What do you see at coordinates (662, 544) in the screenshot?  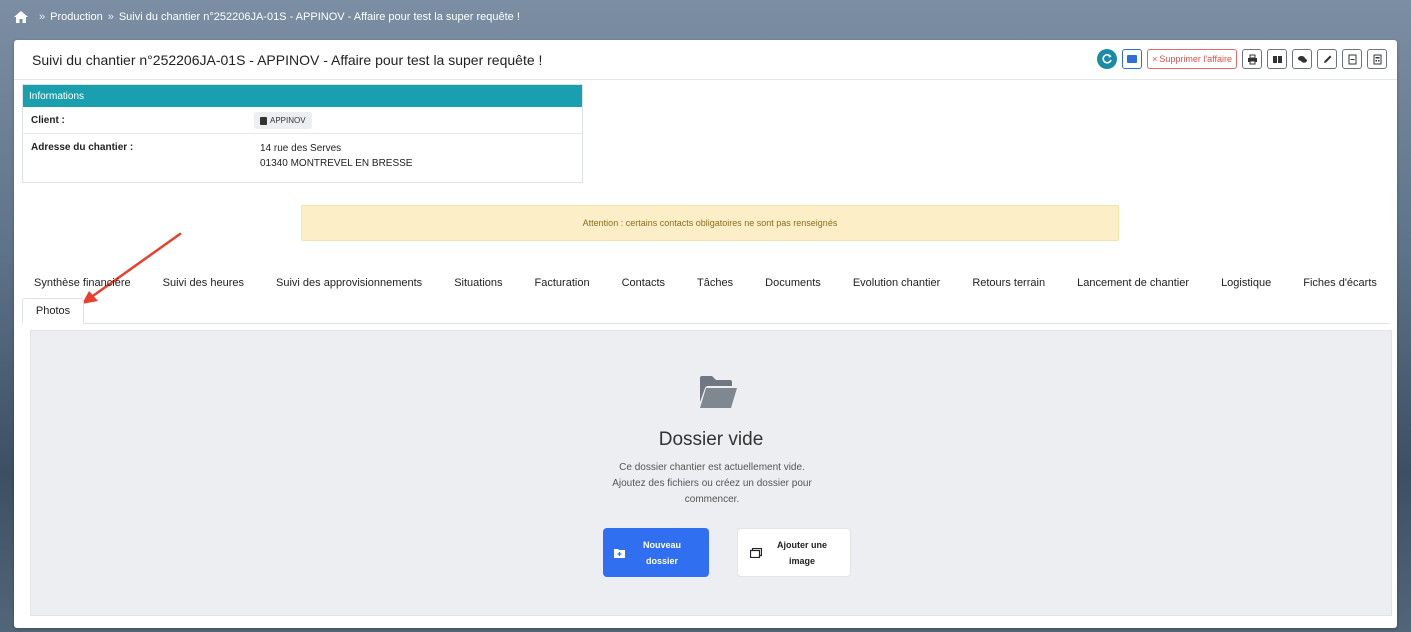 I see `new-folder-label-line-1: Nouveau` at bounding box center [662, 544].